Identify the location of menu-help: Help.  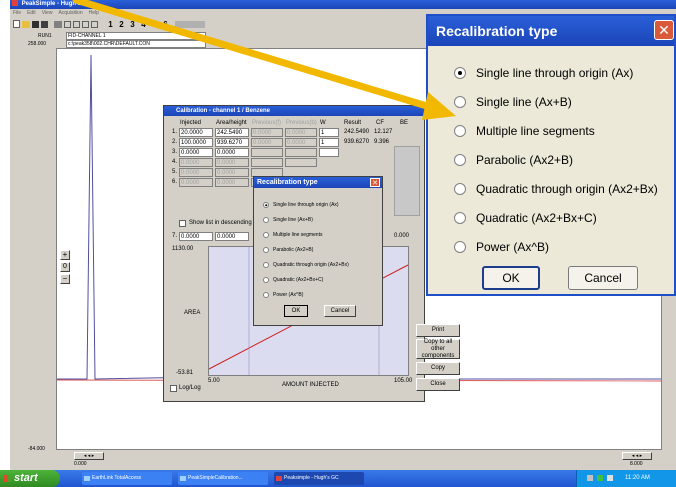
(94, 13).